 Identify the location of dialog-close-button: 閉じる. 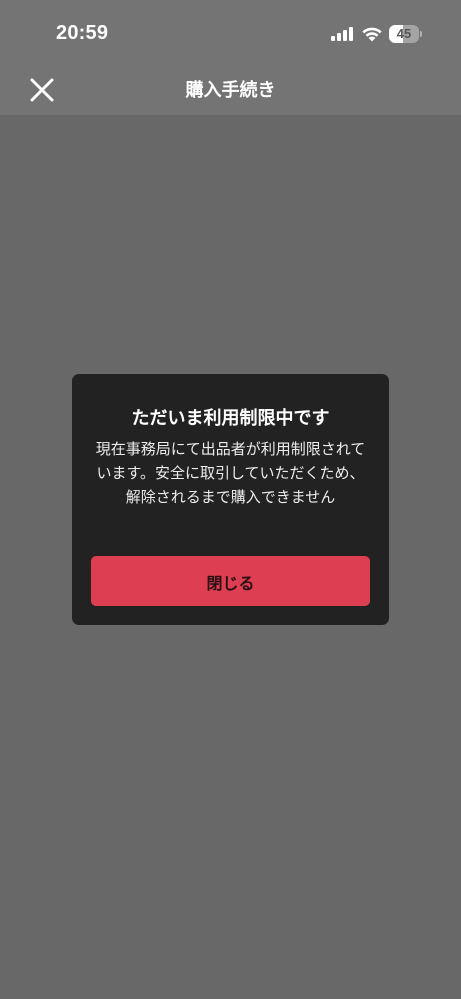
(230, 581).